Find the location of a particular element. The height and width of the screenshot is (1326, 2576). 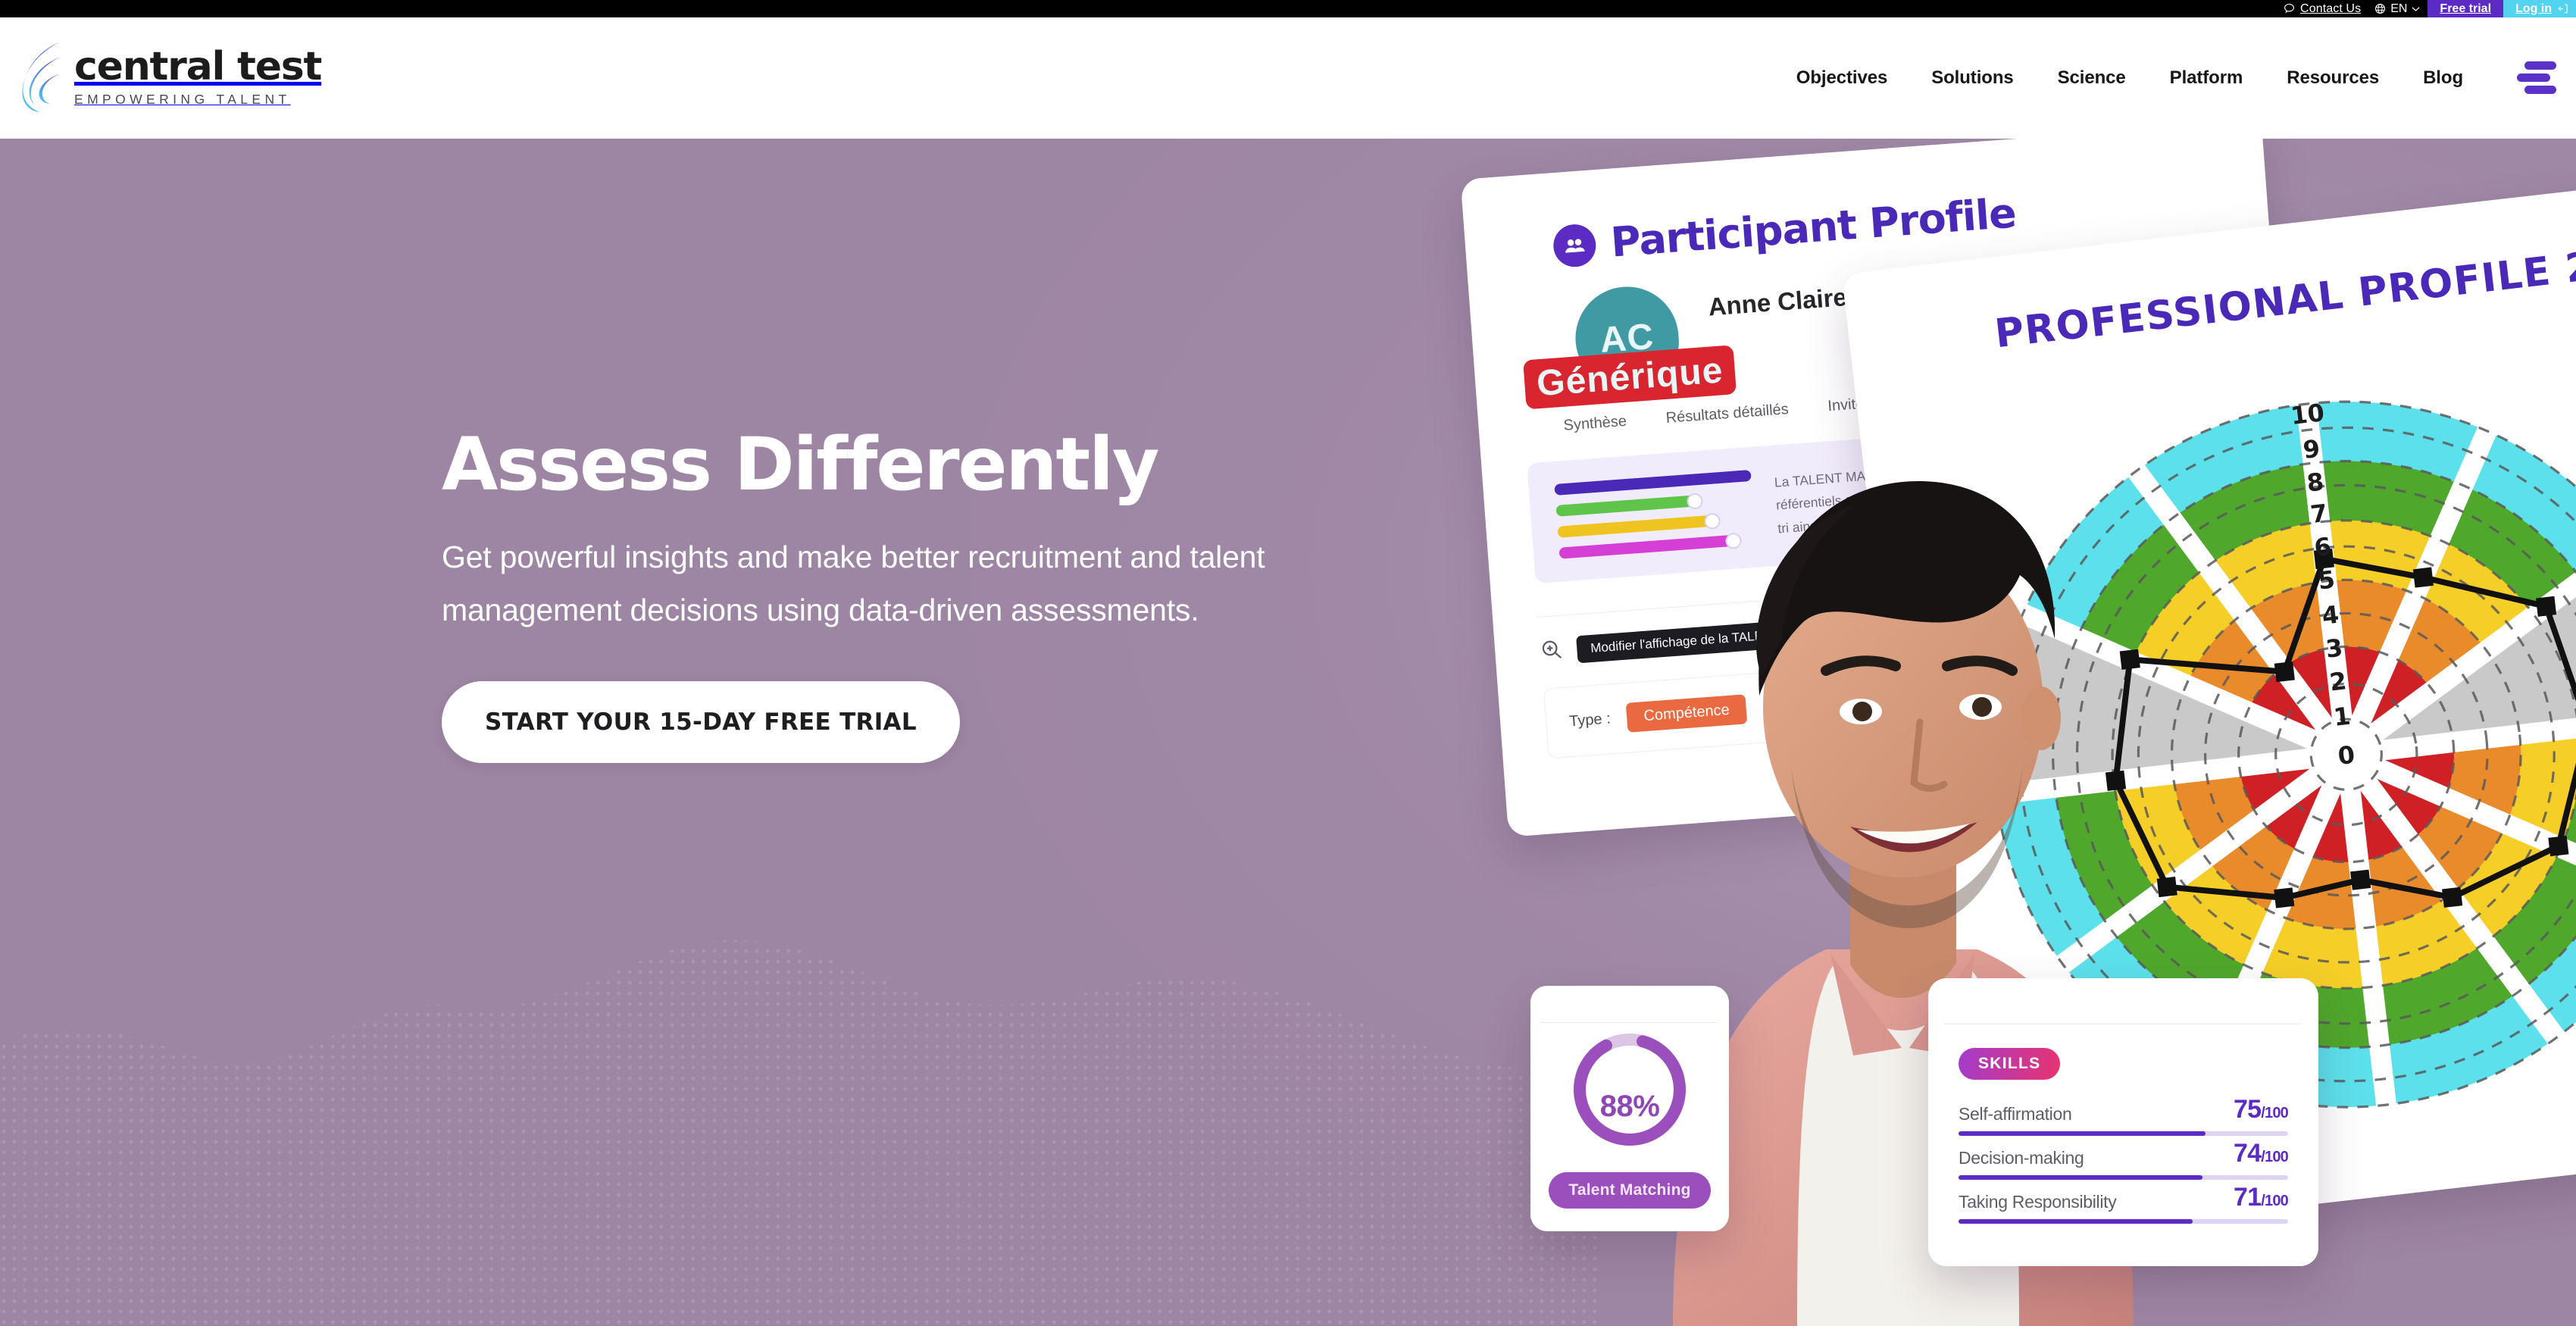

skills-badge: SKILLS is located at coordinates (2010, 1064).